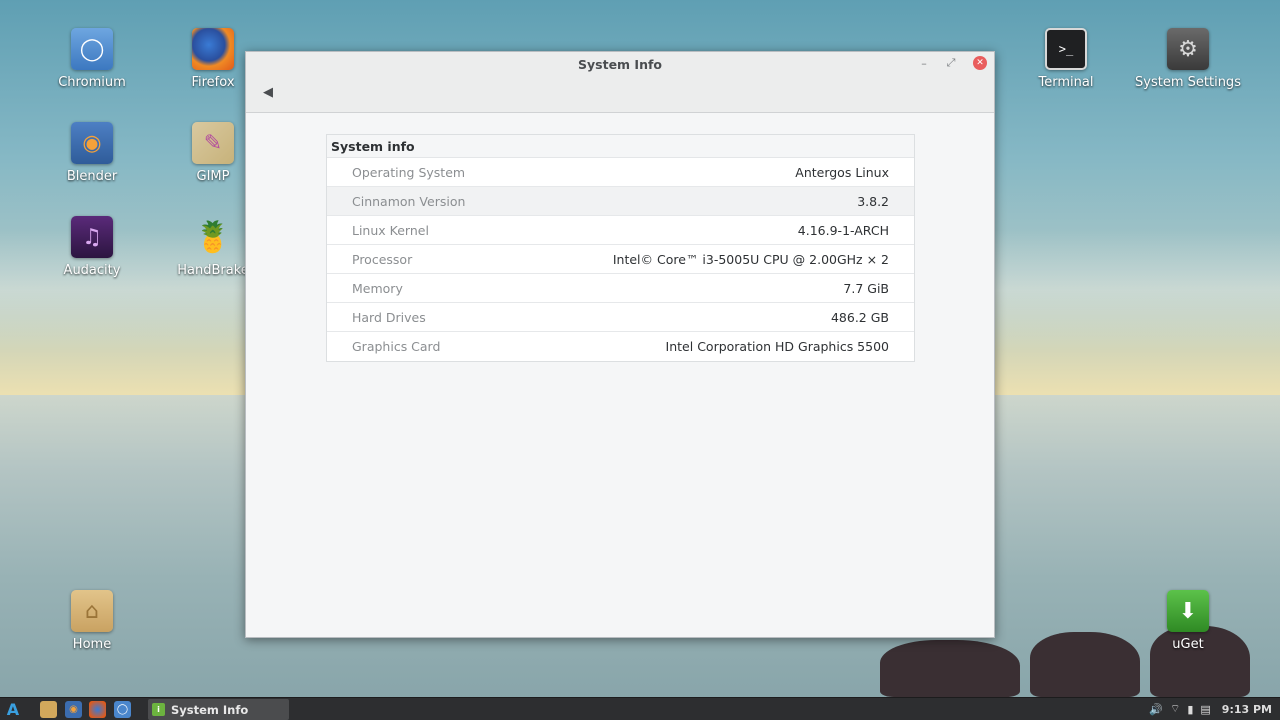 The height and width of the screenshot is (720, 1280). What do you see at coordinates (620, 317) in the screenshot?
I see `info-row-hard-drives: Hard Drives 486.2 GB` at bounding box center [620, 317].